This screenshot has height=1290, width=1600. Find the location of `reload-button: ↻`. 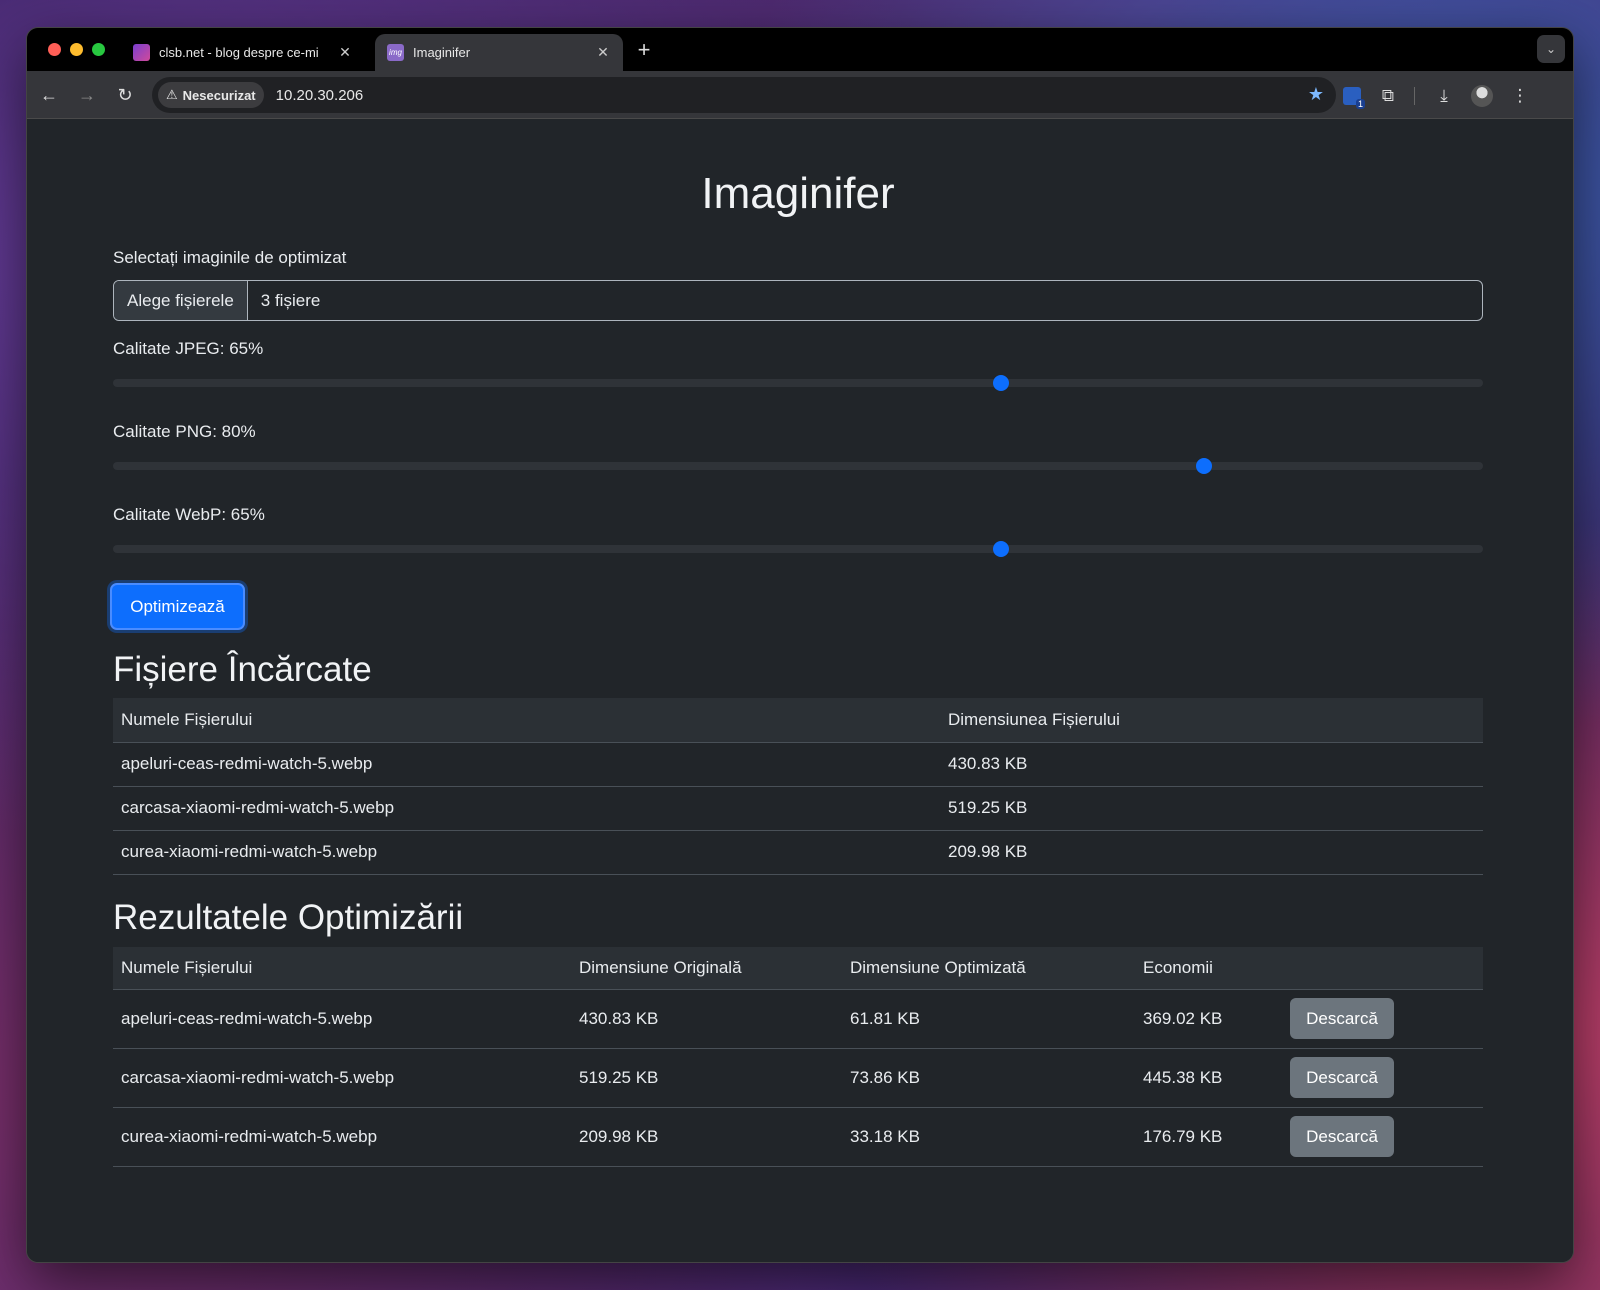

reload-button: ↻ is located at coordinates (125, 95).